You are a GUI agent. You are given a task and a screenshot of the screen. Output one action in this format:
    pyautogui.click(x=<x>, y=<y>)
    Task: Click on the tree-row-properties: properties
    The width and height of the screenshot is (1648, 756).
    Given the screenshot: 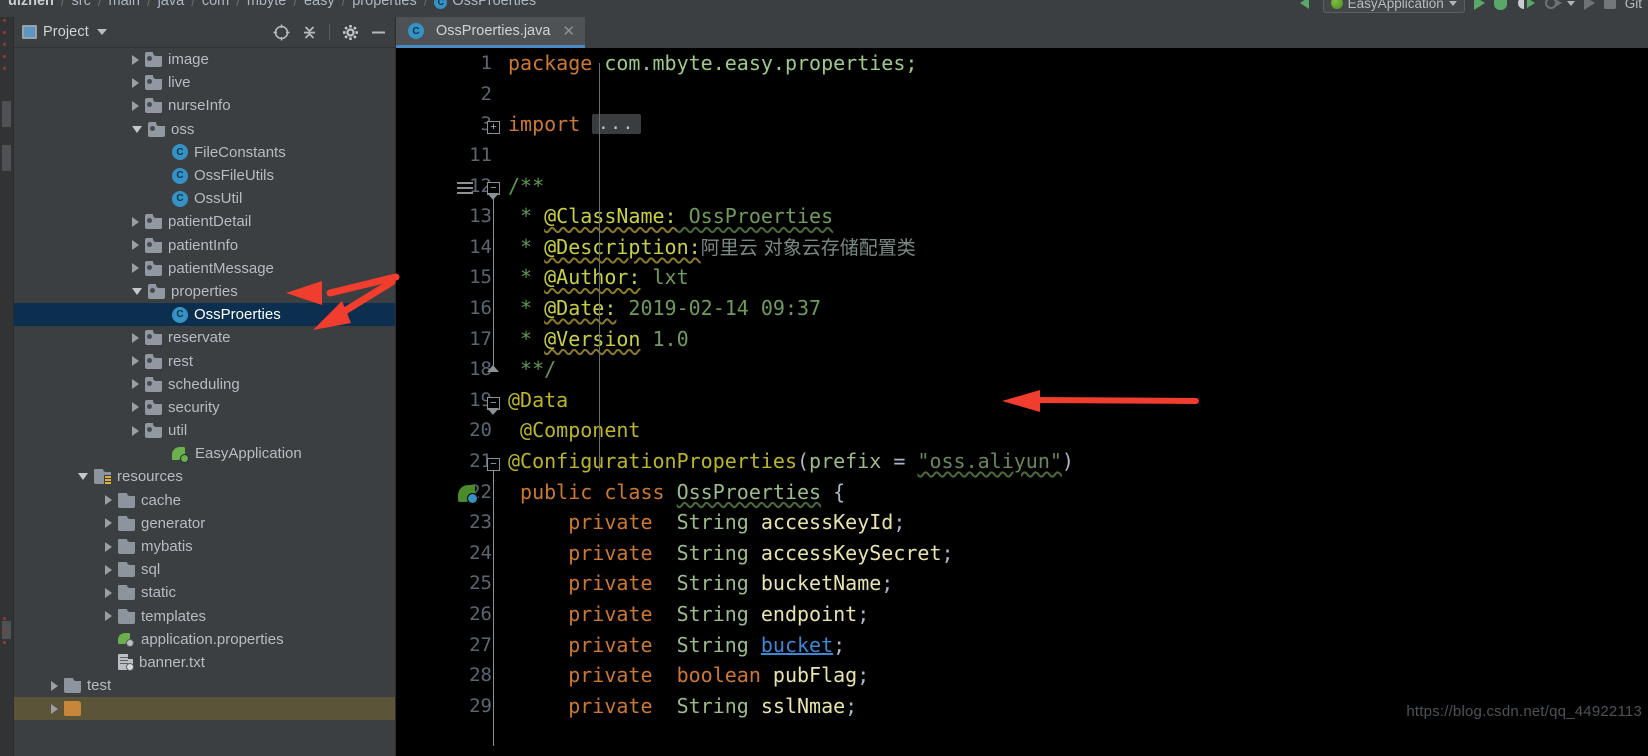 What is the action you would take?
    pyautogui.click(x=204, y=291)
    